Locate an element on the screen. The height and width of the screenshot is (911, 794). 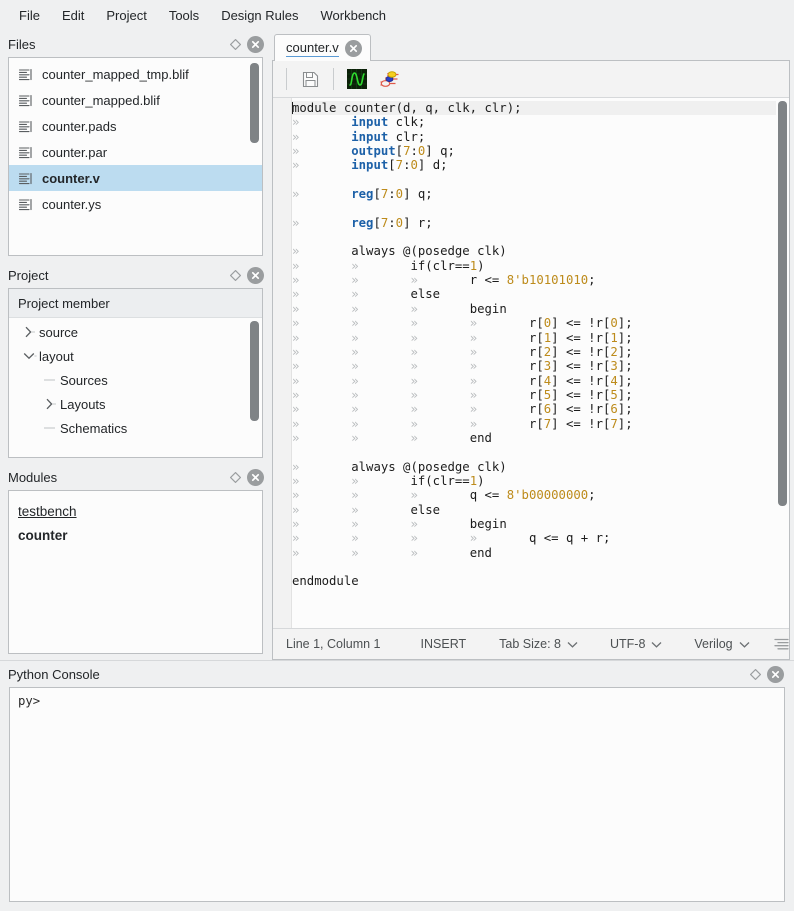
language-selector: Verilog is located at coordinates (722, 644).